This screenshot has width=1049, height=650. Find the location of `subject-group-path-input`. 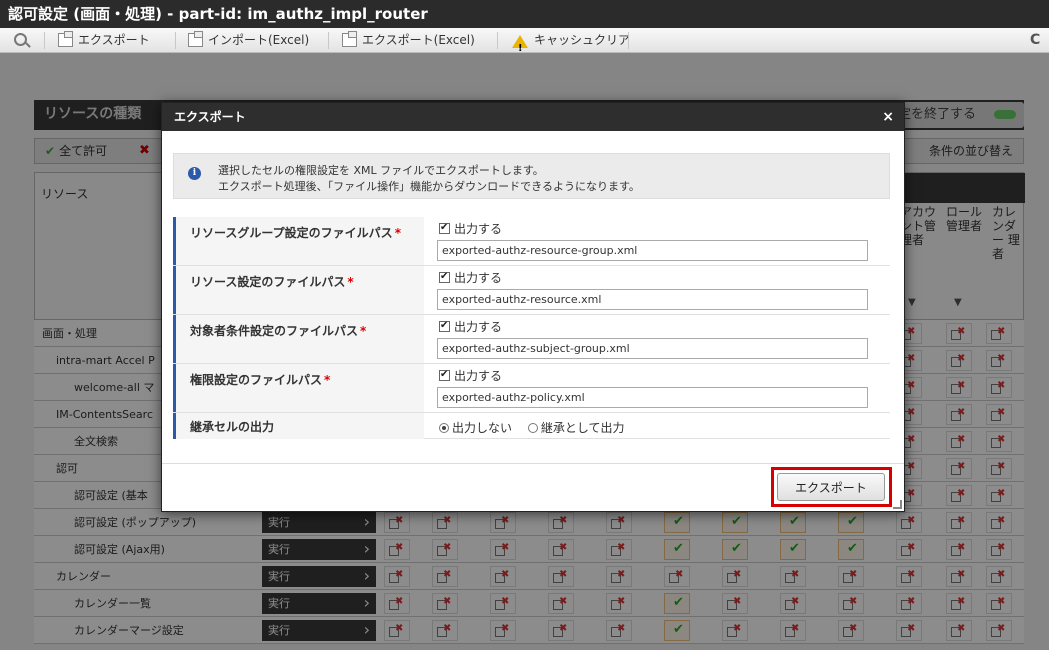

subject-group-path-input is located at coordinates (652, 348).